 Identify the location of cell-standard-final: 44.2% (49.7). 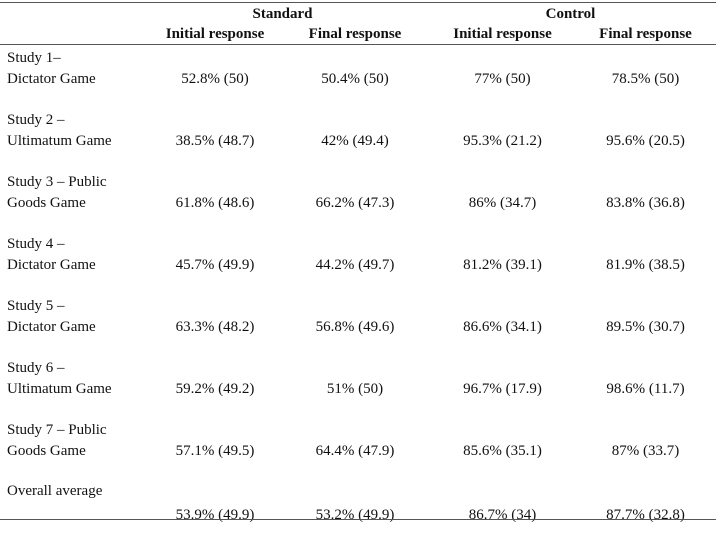
(355, 265).